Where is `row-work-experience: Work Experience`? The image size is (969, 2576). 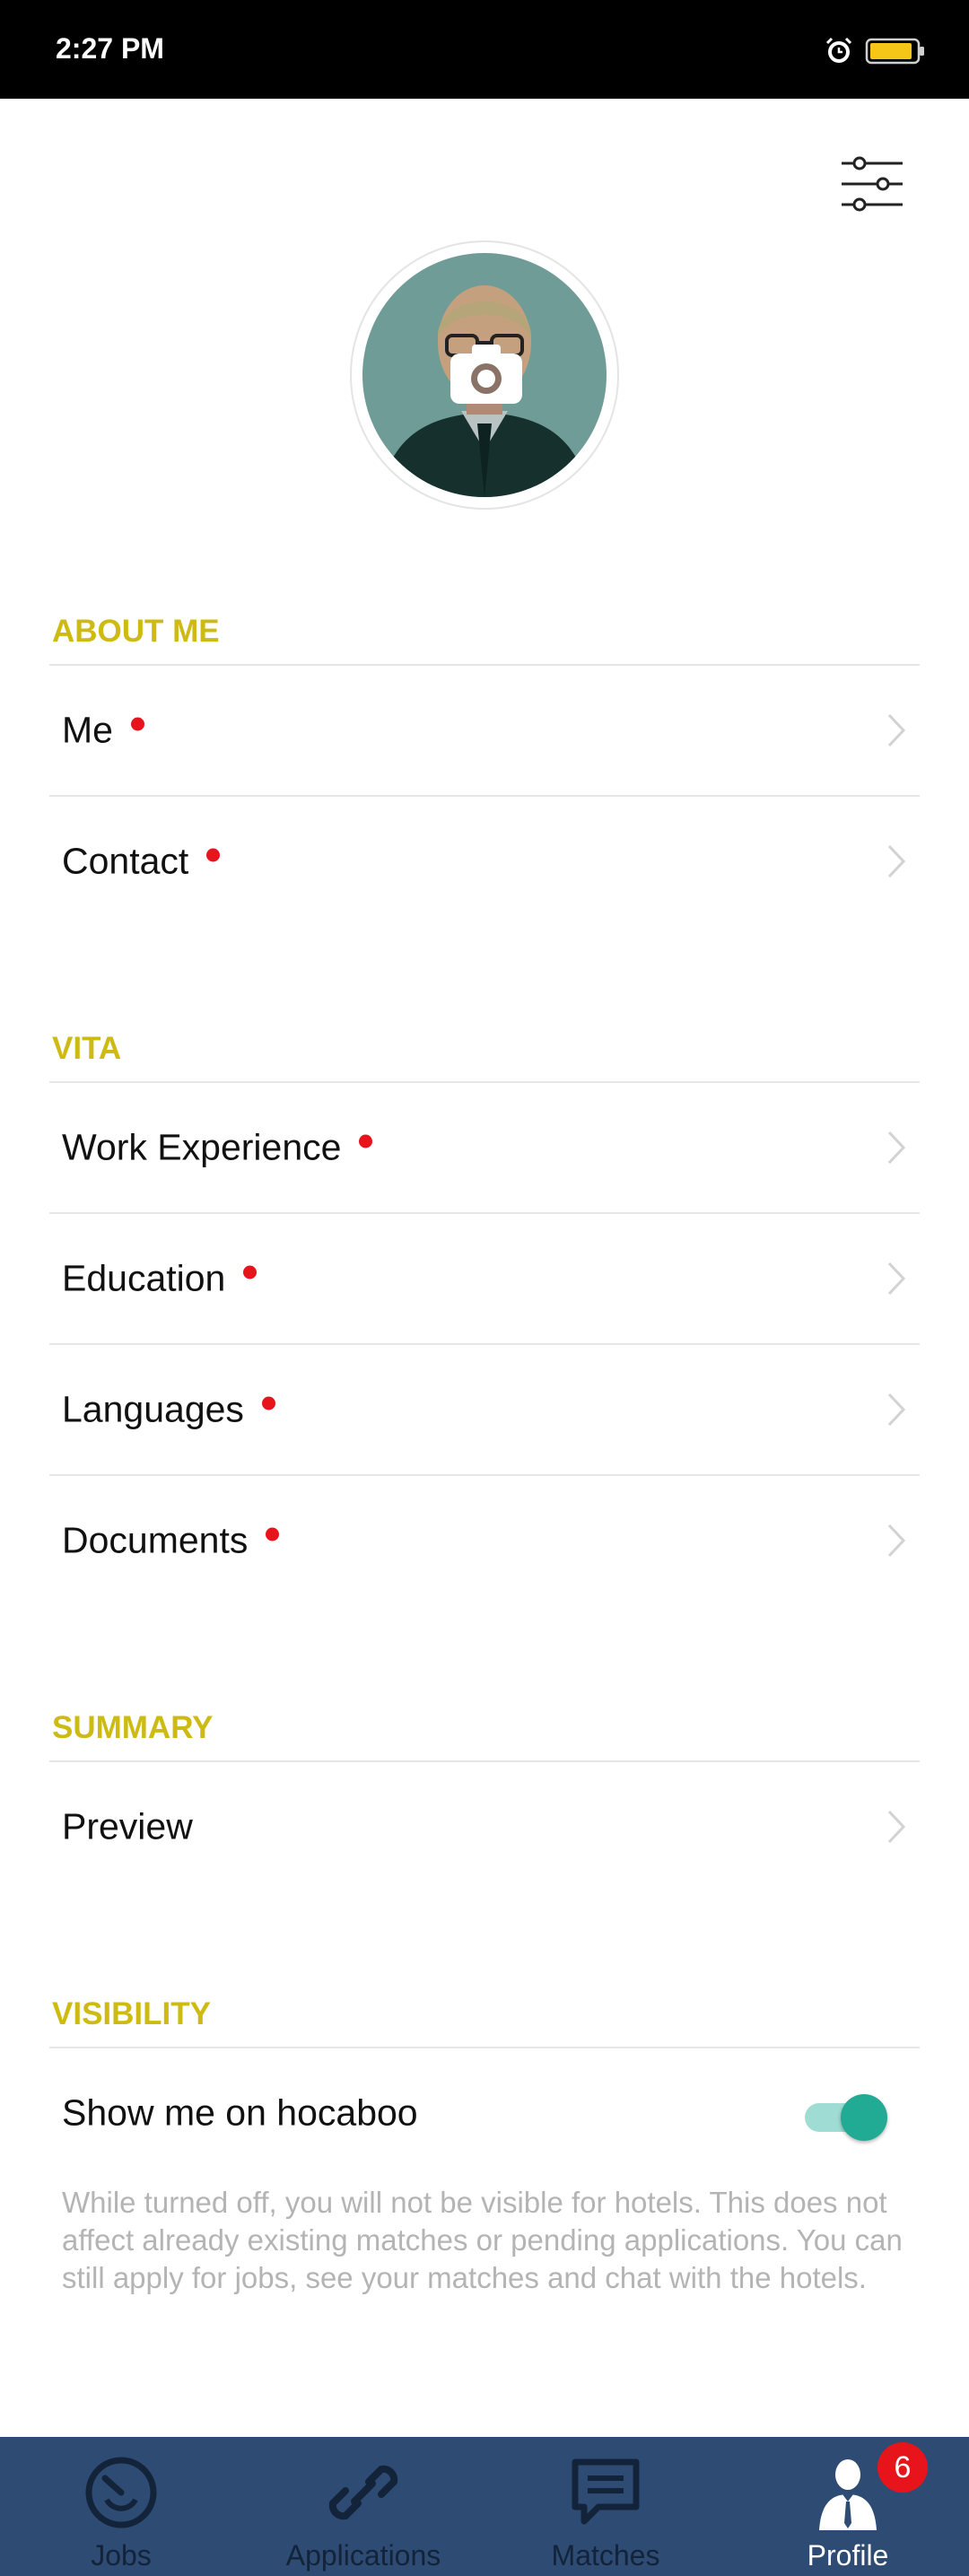
row-work-experience: Work Experience is located at coordinates (484, 1147).